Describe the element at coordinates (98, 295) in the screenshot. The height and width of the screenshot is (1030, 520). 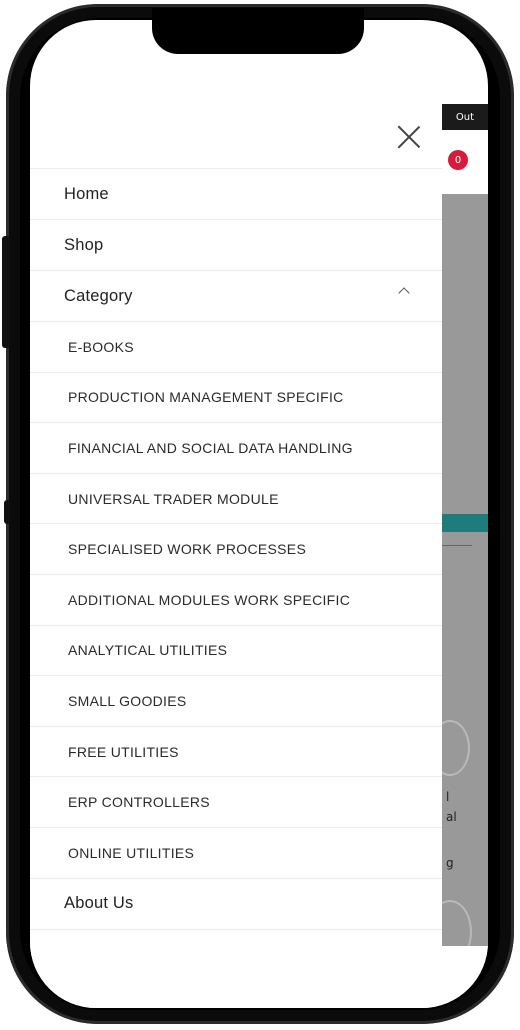
I see `menu-item-category-label: Category` at that location.